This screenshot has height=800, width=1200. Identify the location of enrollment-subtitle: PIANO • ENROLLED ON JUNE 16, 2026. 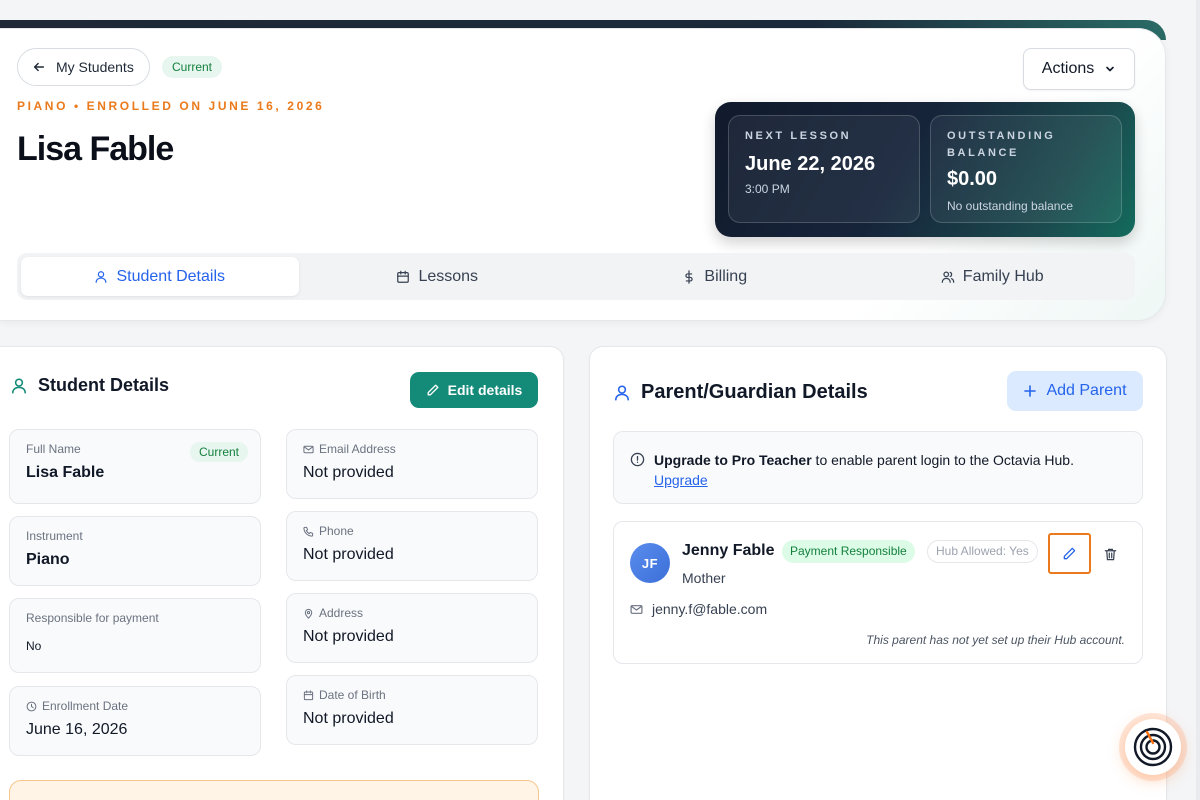
(171, 106).